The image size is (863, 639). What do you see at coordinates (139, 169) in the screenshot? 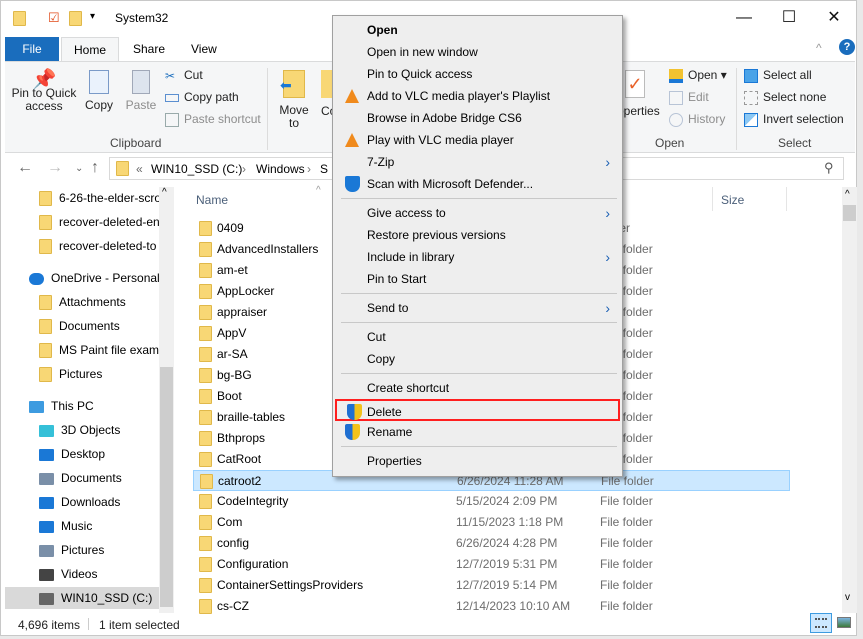
I see `overflow-chevron: «` at bounding box center [139, 169].